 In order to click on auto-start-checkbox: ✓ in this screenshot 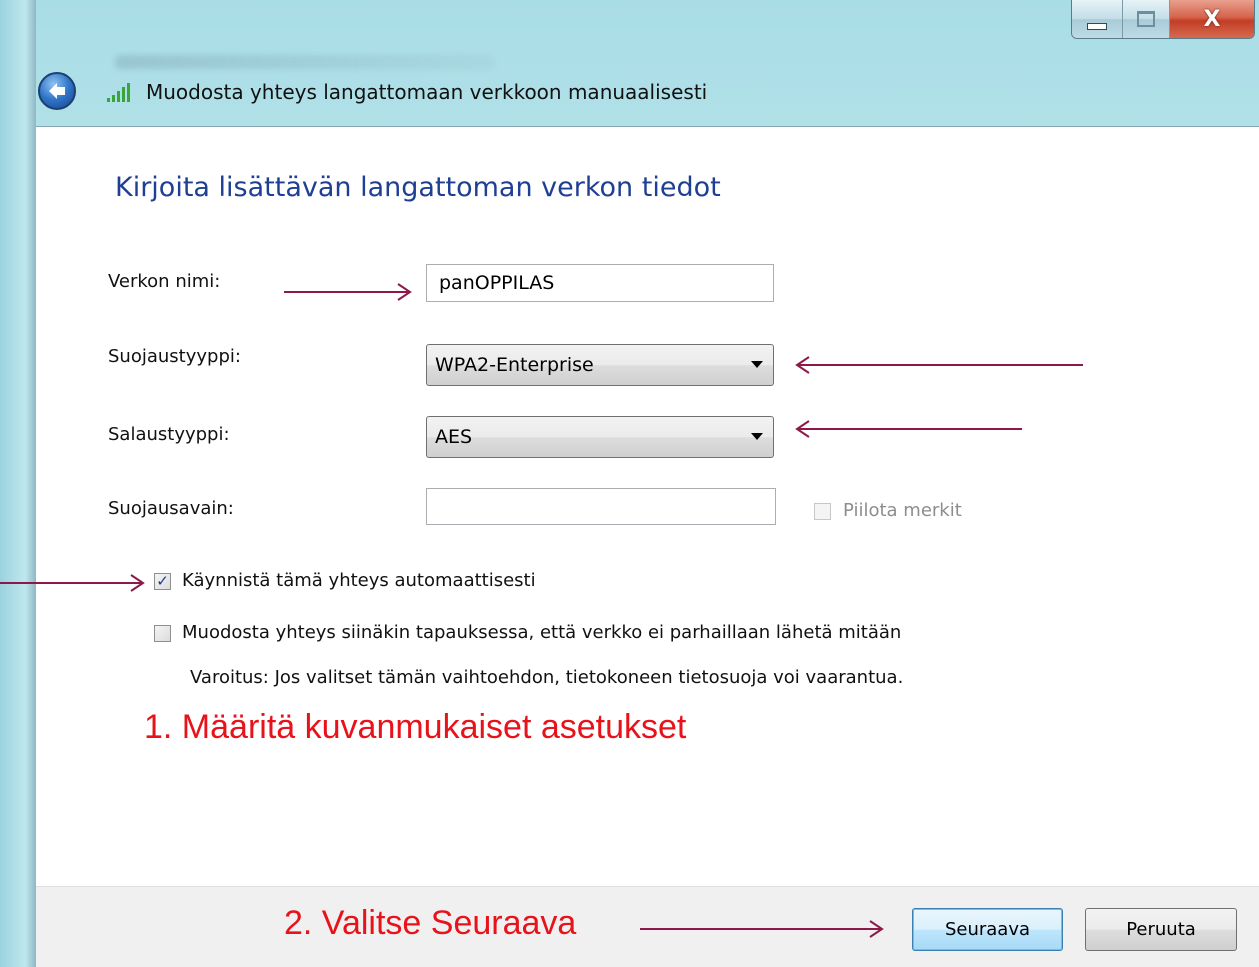, I will do `click(162, 581)`.